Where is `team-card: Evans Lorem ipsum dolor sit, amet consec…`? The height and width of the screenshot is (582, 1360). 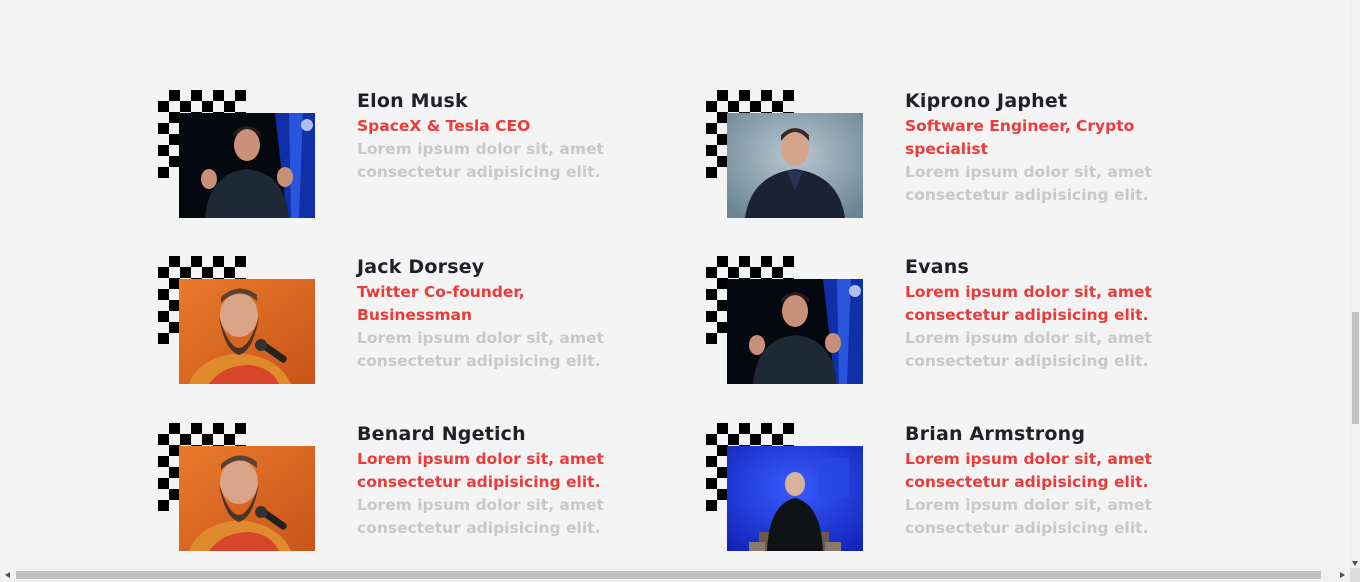
team-card: Evans Lorem ipsum dolor sit, amet consec… is located at coordinates (966, 326).